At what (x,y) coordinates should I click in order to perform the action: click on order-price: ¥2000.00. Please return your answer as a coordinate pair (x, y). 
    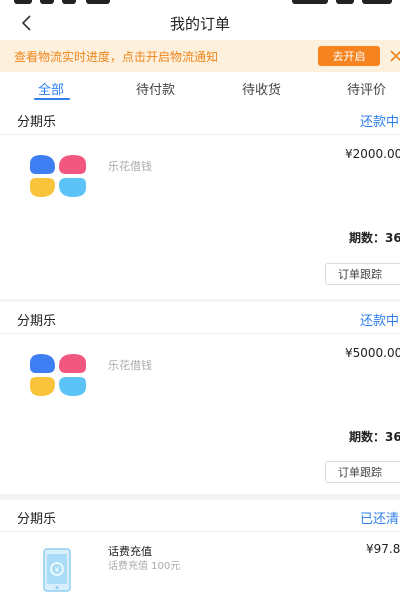
    Looking at the image, I should click on (372, 154).